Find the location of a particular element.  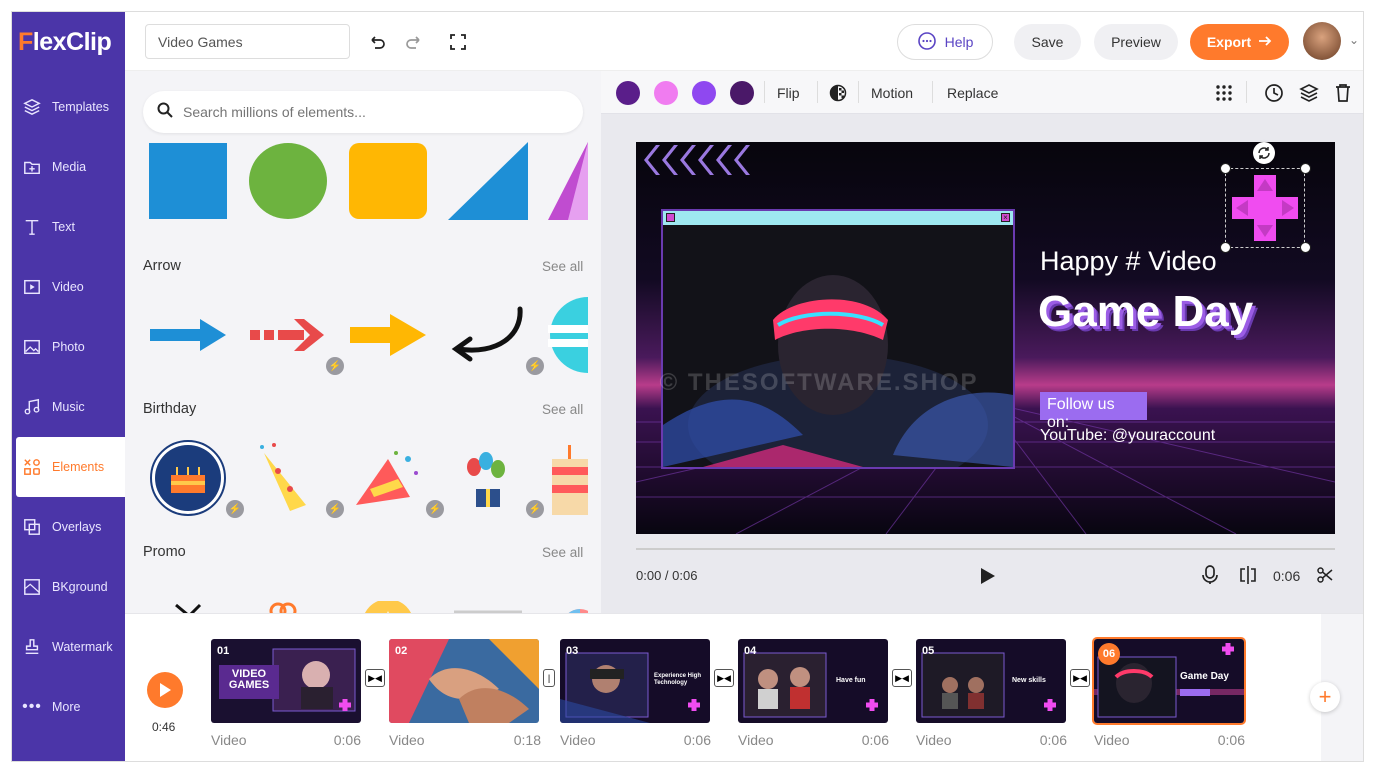

help-button: Help is located at coordinates (945, 42).